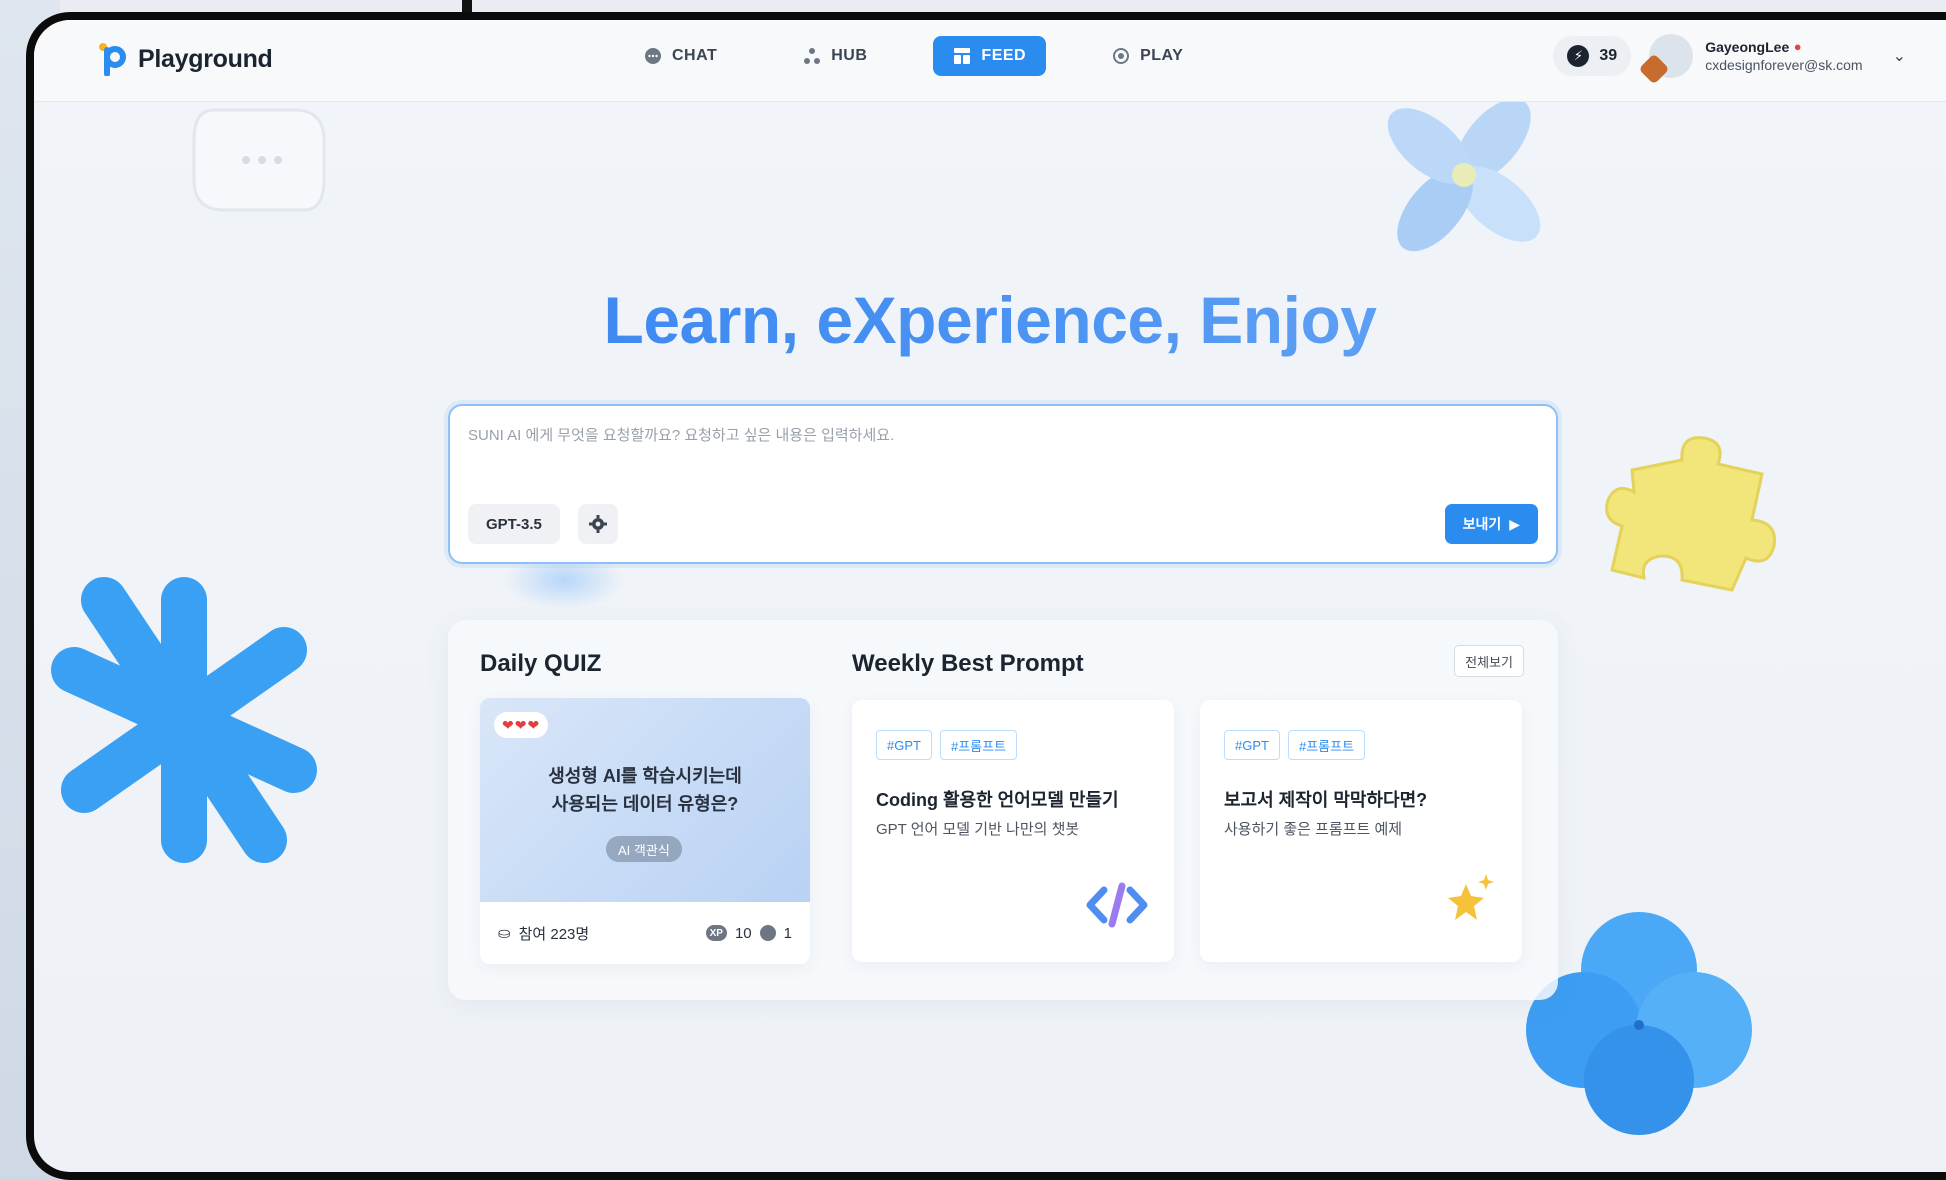 Image resolution: width=1946 pixels, height=1180 pixels. I want to click on playground-logo-icon, so click(112, 59).